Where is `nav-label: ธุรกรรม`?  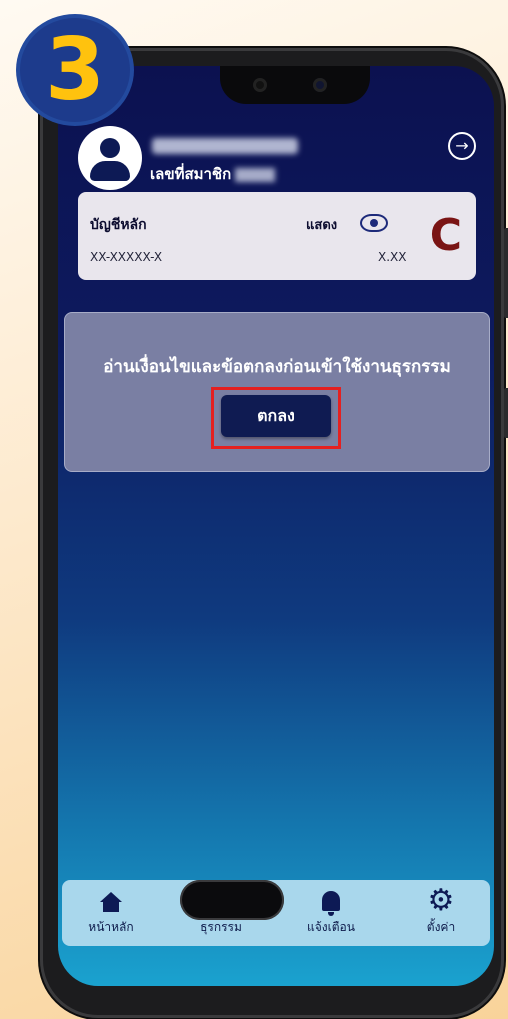
nav-label: ธุรกรรม is located at coordinates (221, 927).